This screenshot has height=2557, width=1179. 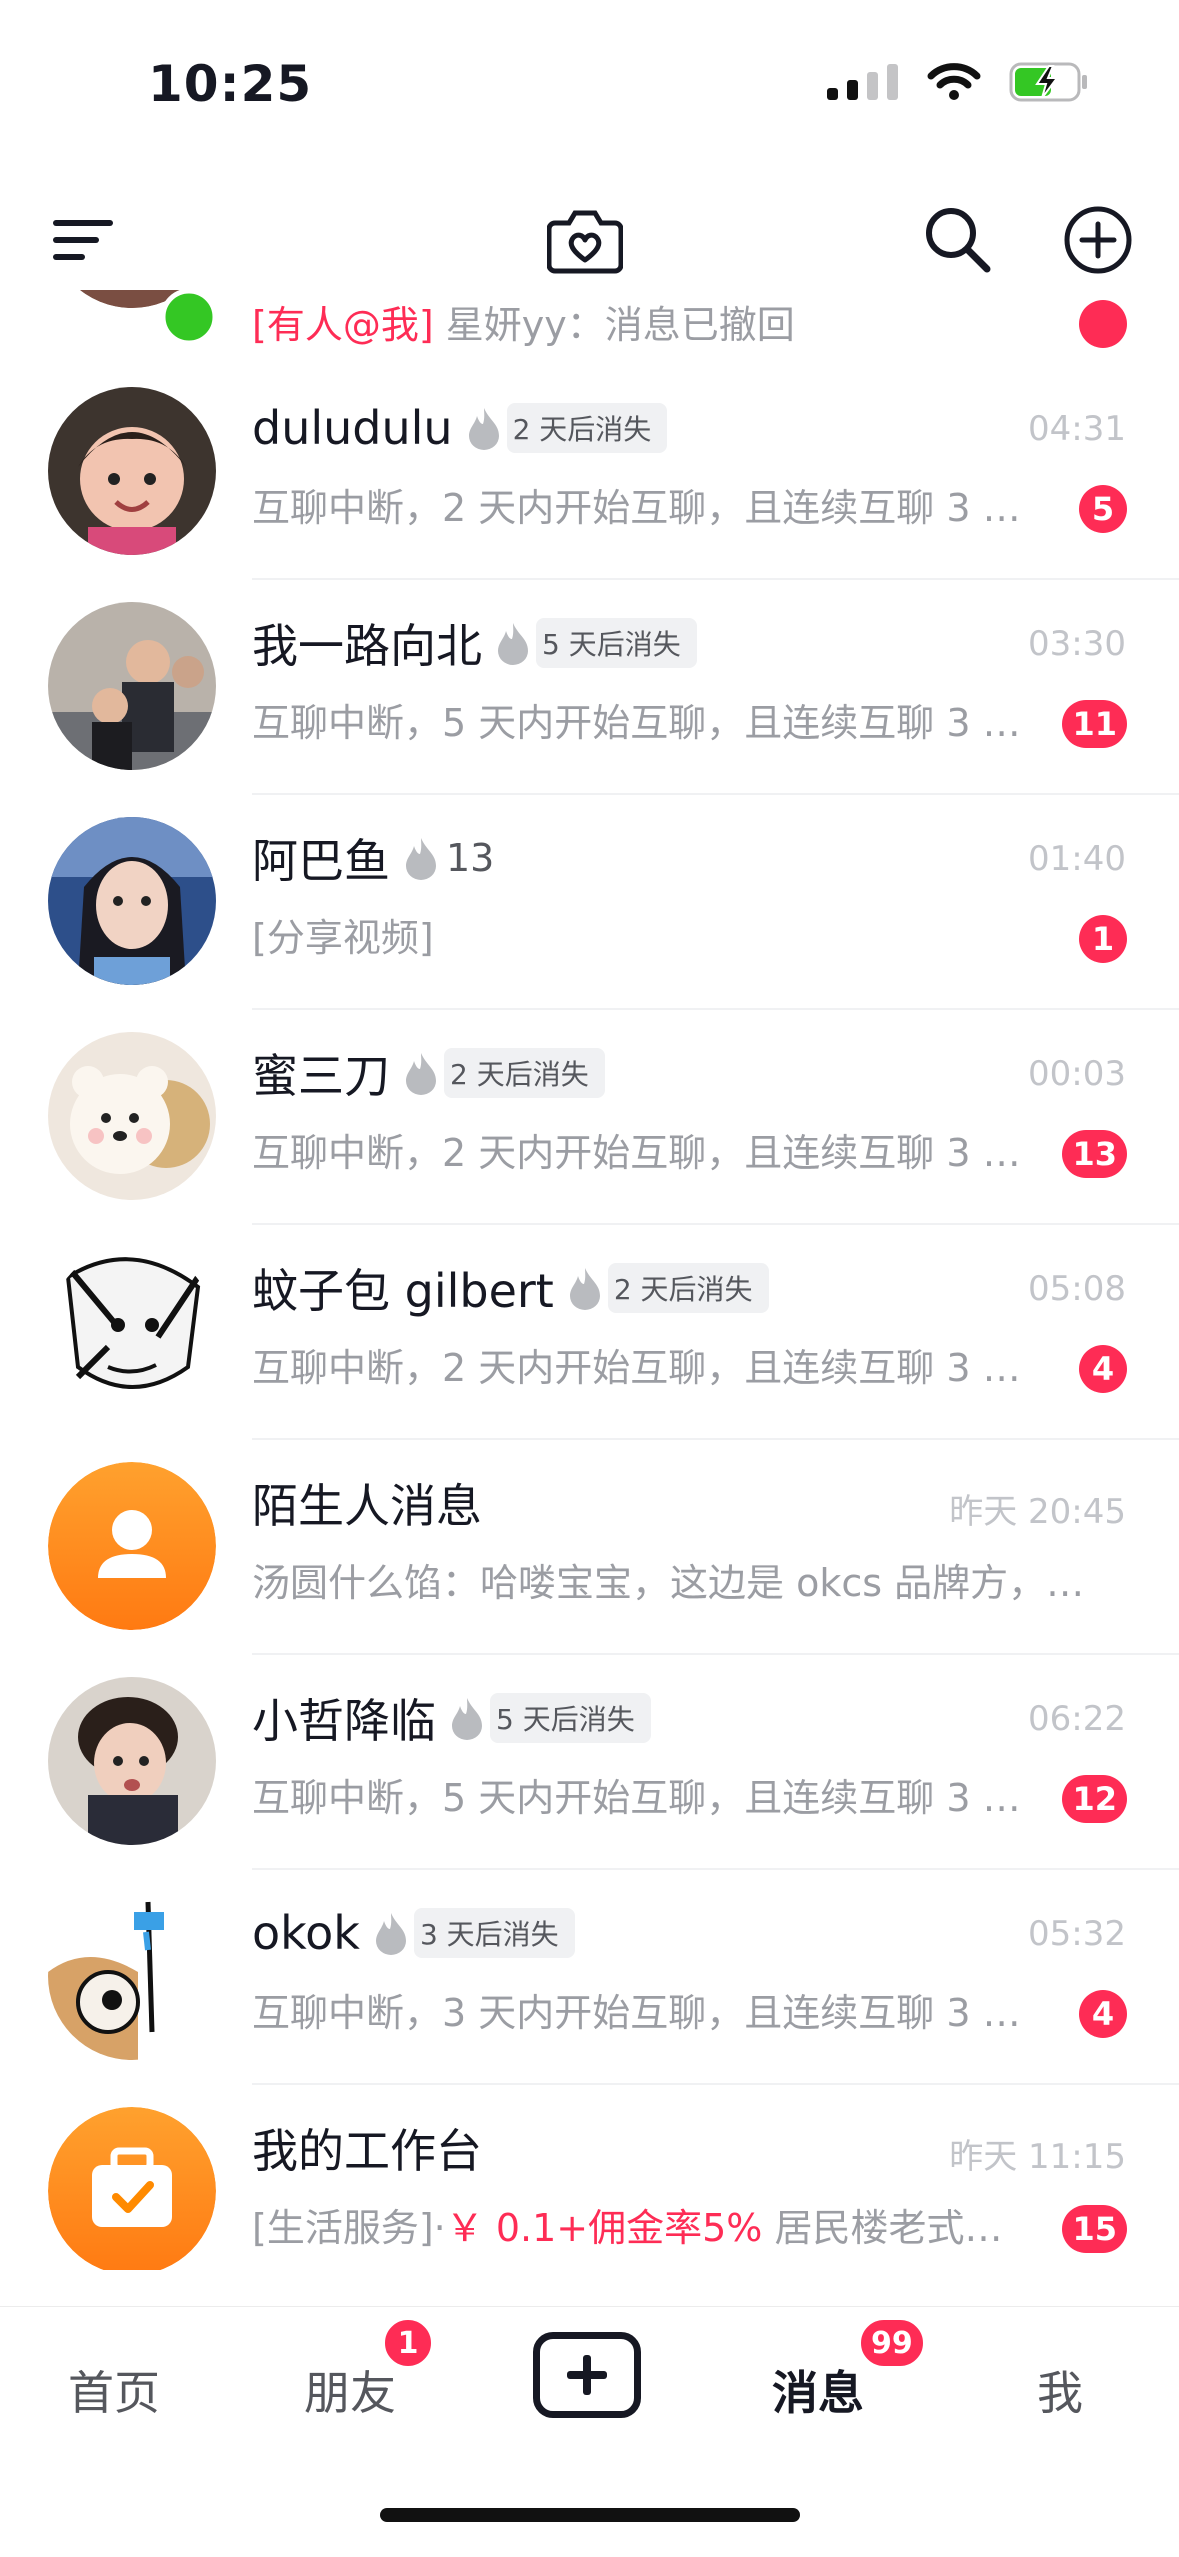 I want to click on add-circle-icon, so click(x=1098, y=240).